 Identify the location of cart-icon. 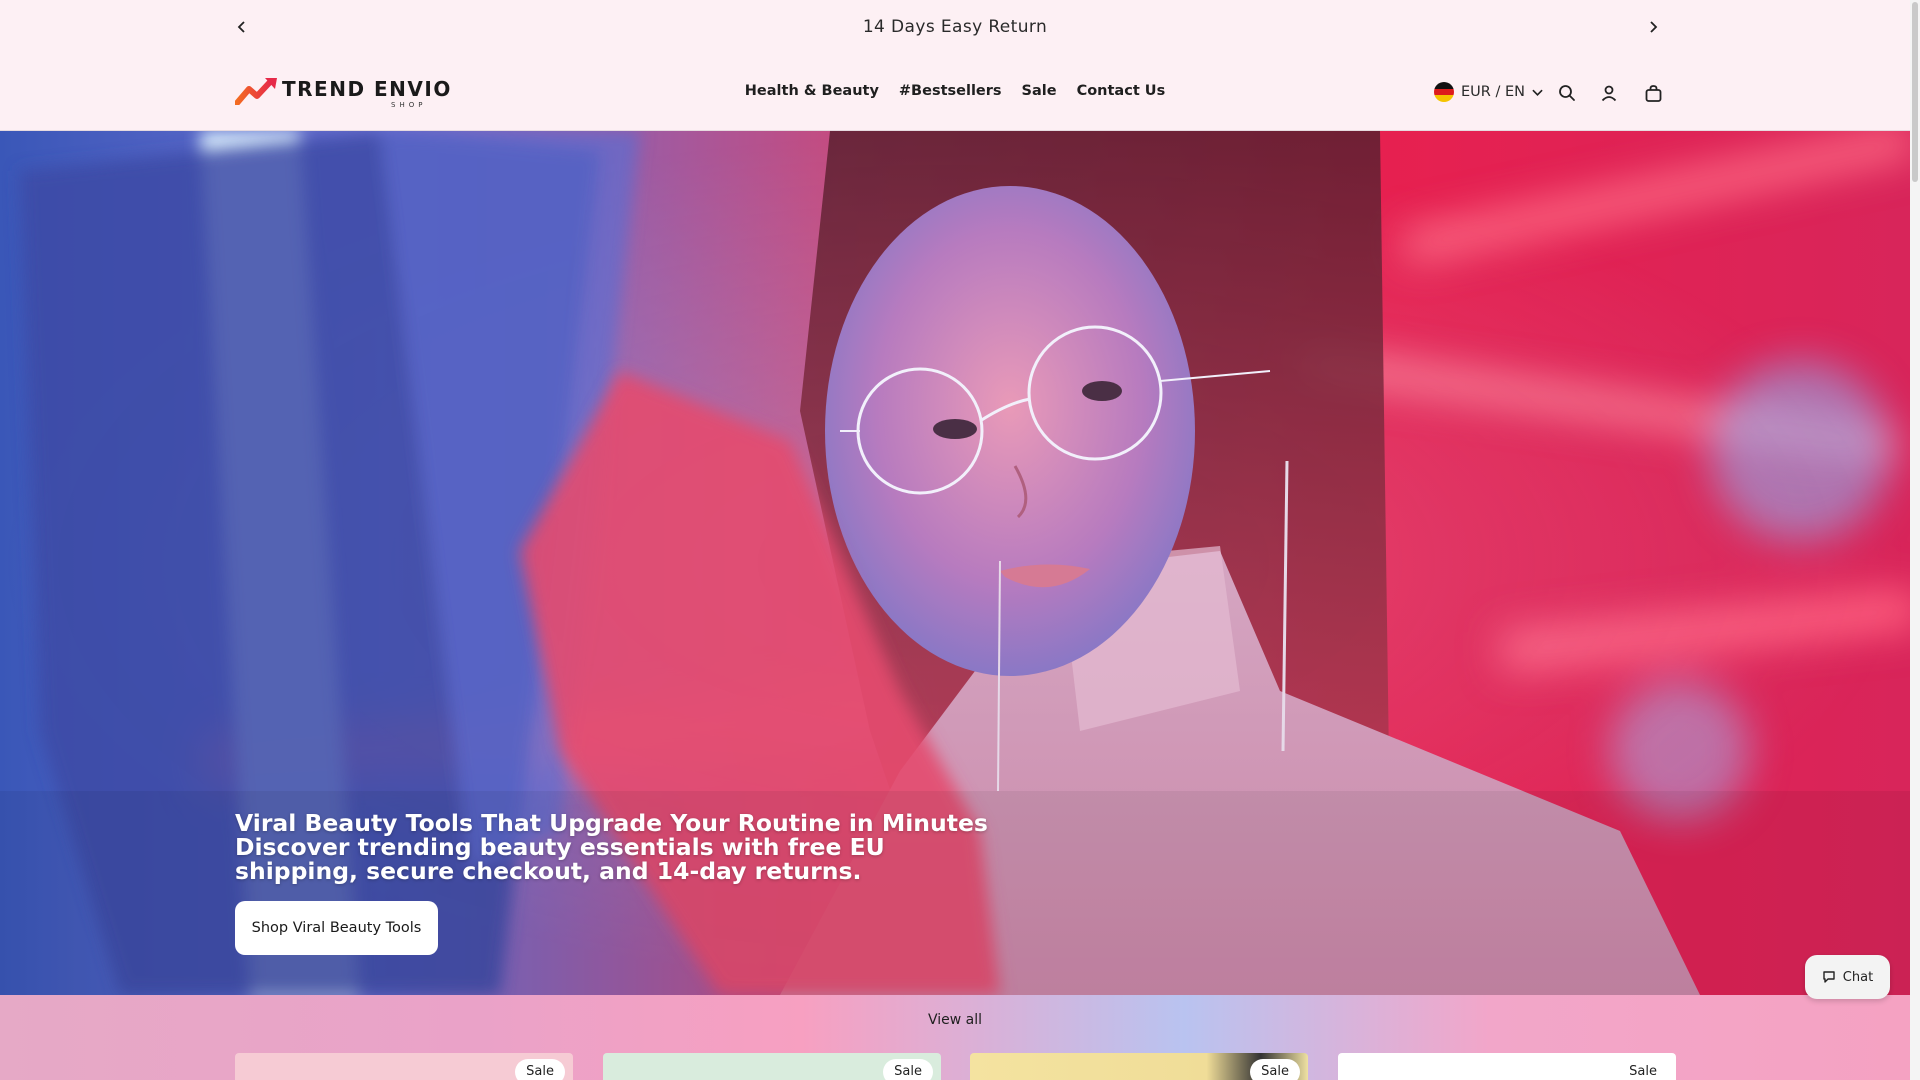
(1653, 93).